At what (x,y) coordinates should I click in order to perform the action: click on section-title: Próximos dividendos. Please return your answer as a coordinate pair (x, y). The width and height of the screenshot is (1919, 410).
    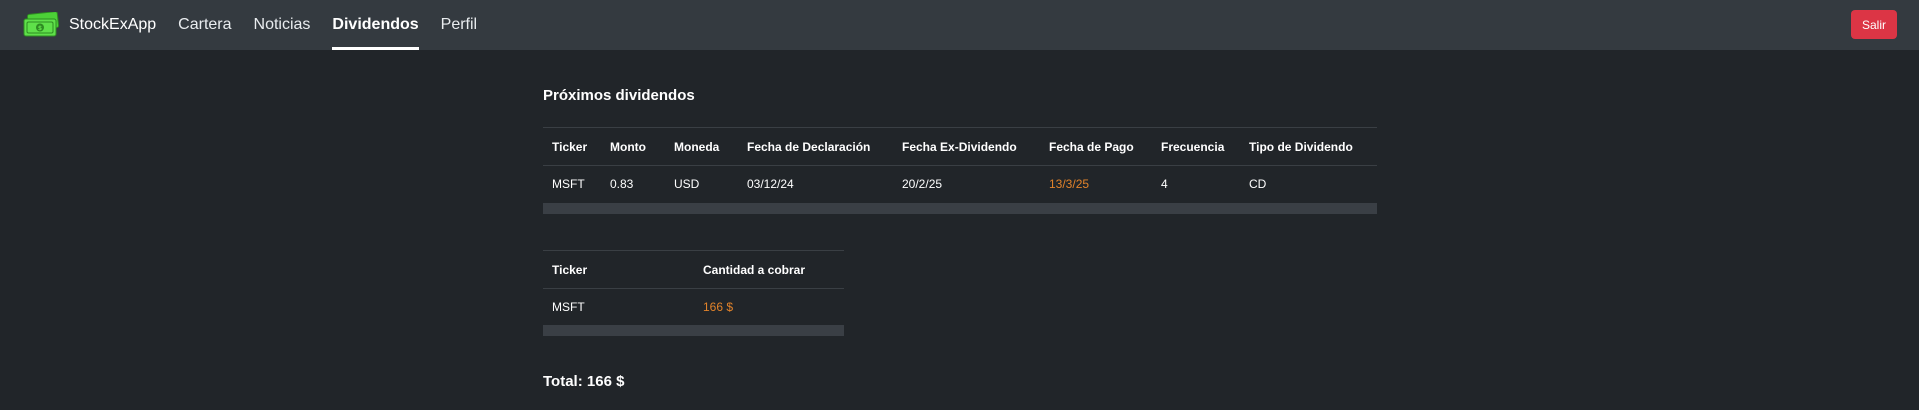
    Looking at the image, I should click on (619, 95).